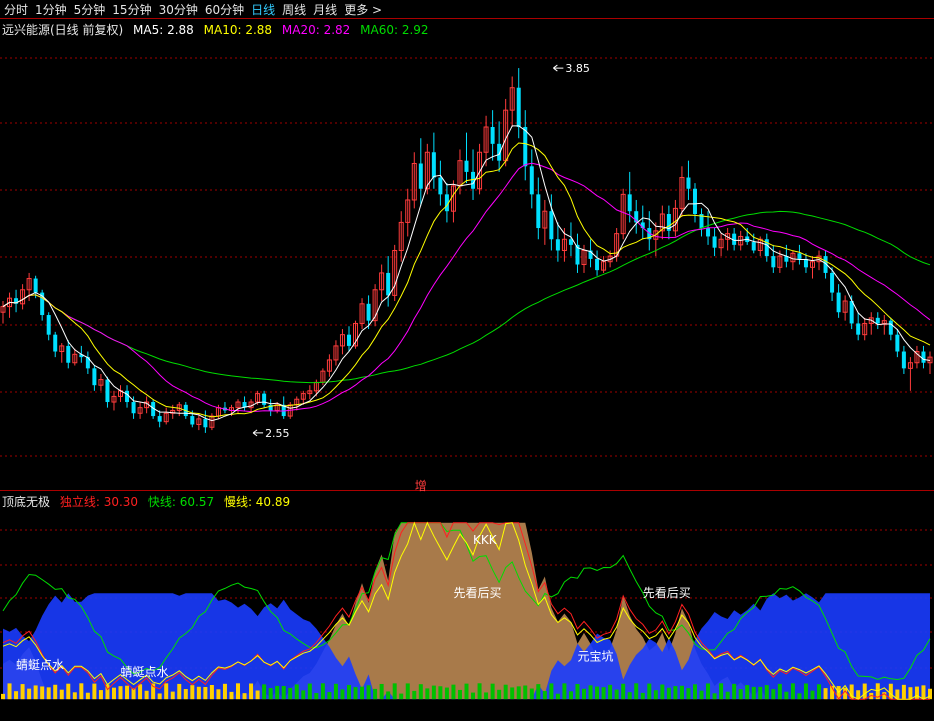 The height and width of the screenshot is (721, 934). What do you see at coordinates (421, 486) in the screenshot?
I see `zeng-marker: 增` at bounding box center [421, 486].